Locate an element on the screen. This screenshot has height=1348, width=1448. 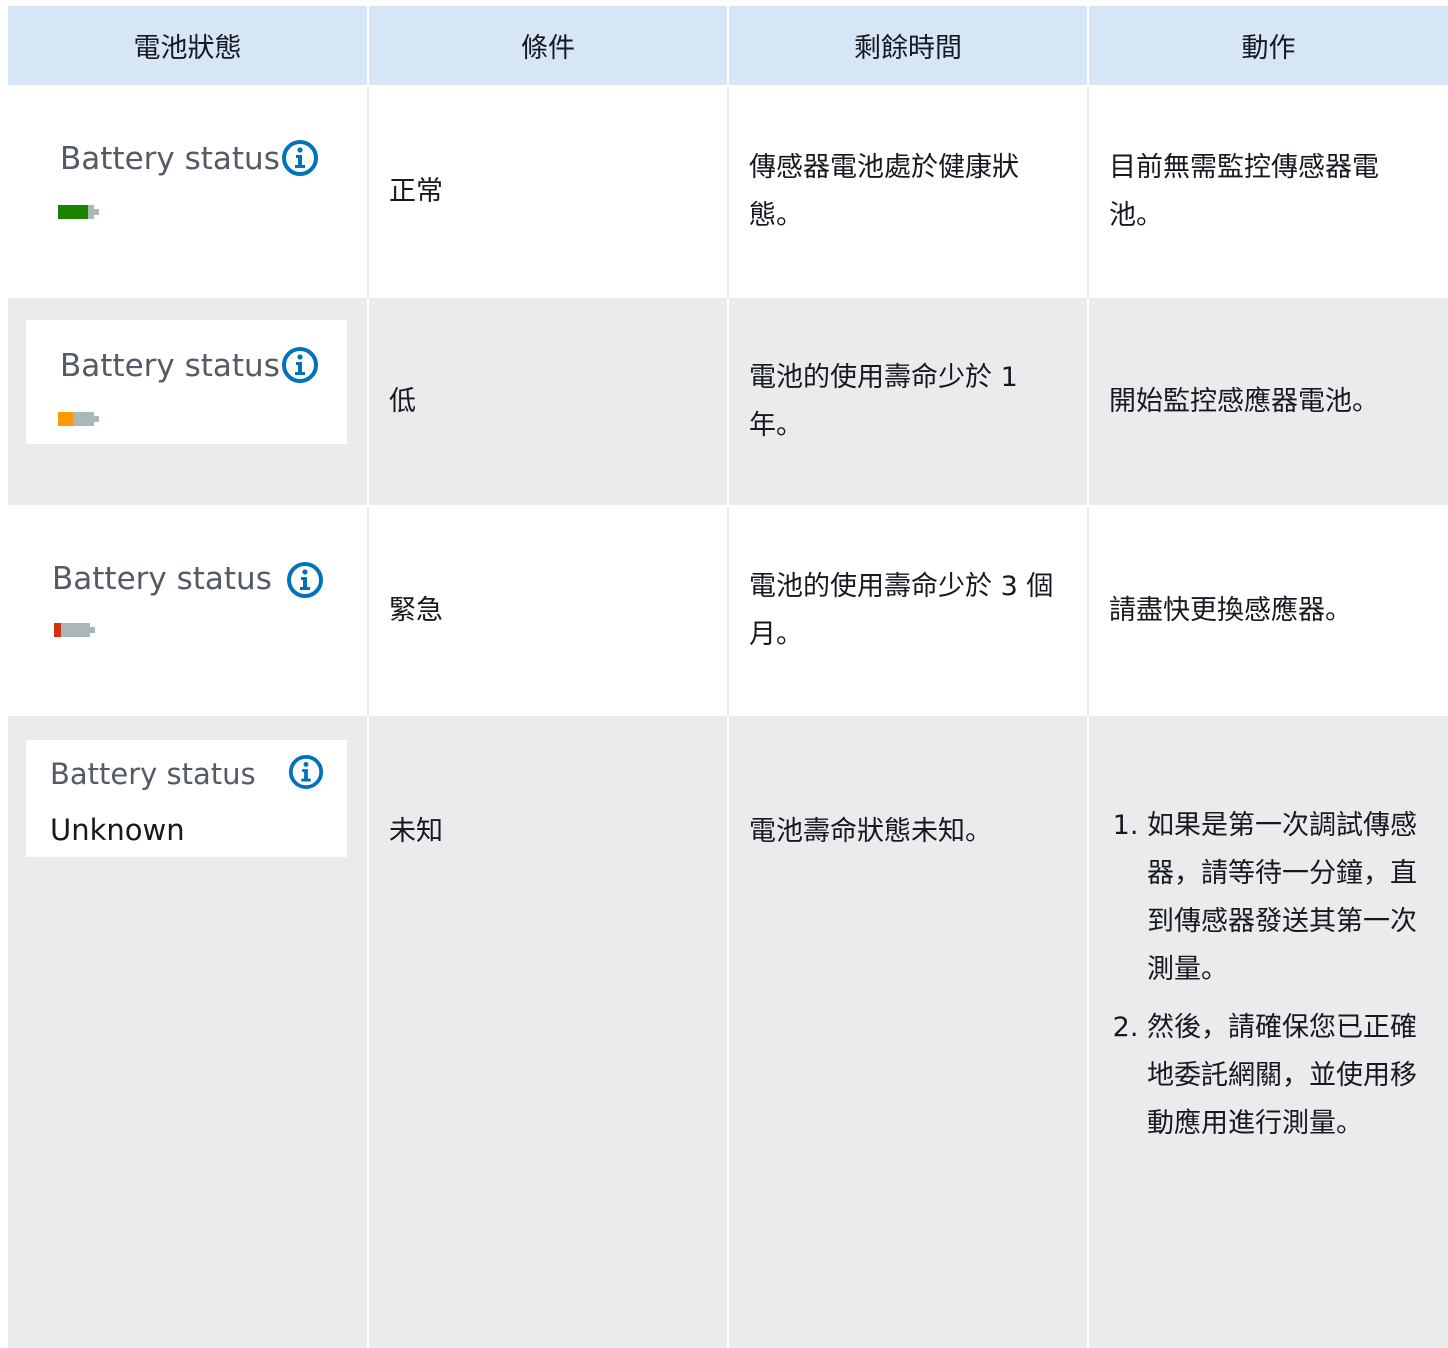
header-action: 動作 is located at coordinates (1268, 46).